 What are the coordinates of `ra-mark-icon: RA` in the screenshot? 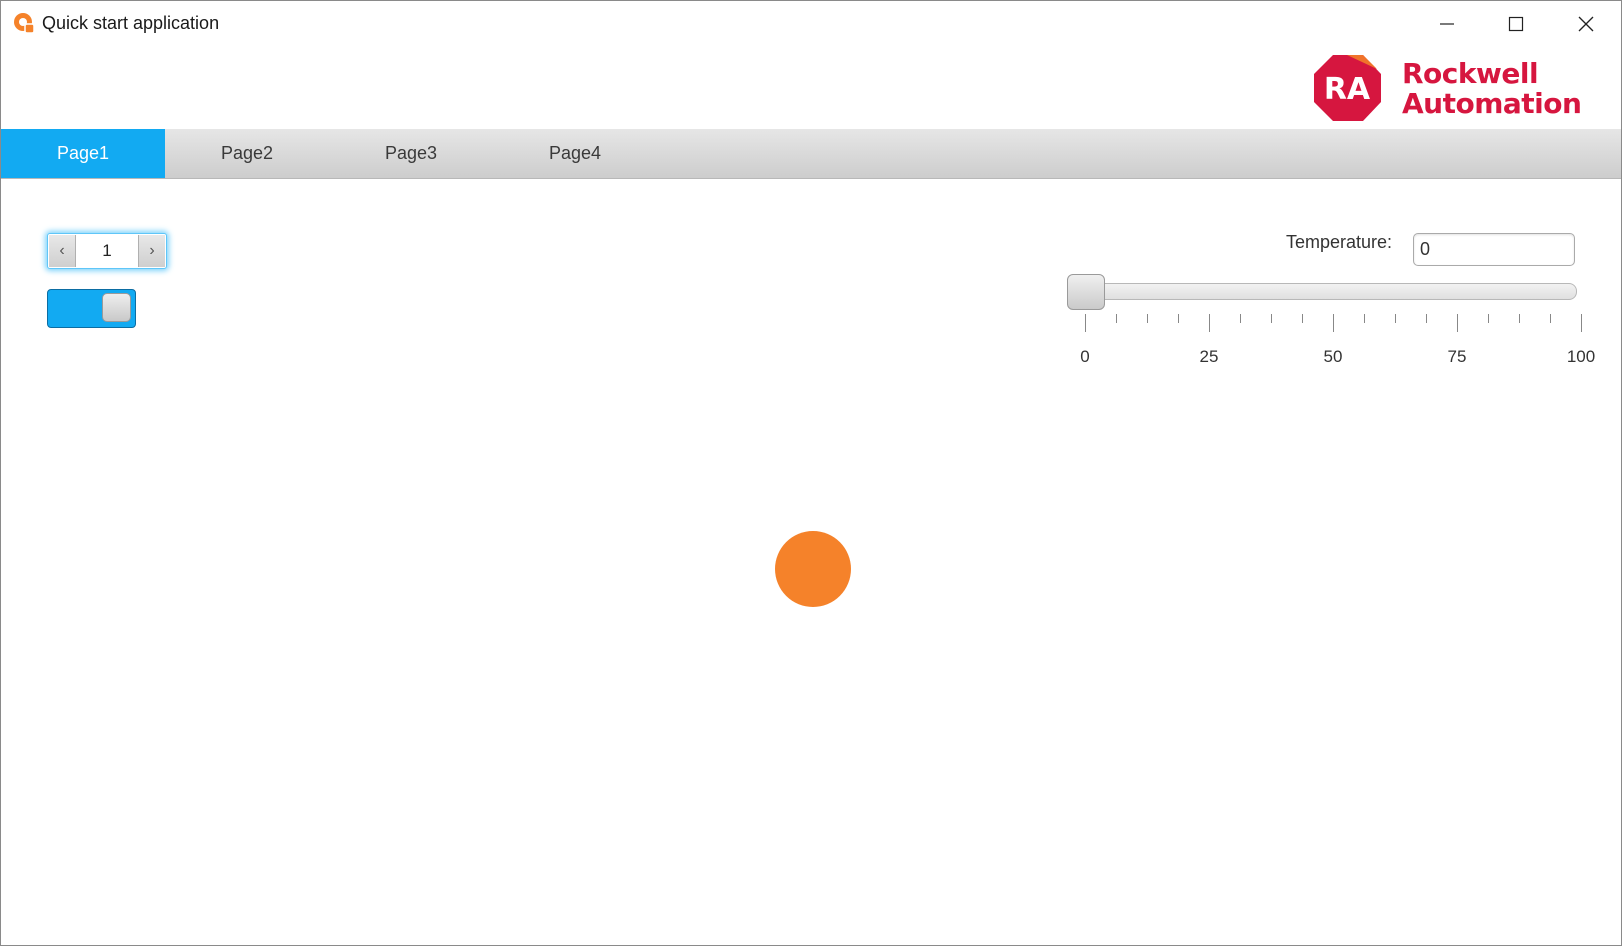 It's located at (1347, 88).